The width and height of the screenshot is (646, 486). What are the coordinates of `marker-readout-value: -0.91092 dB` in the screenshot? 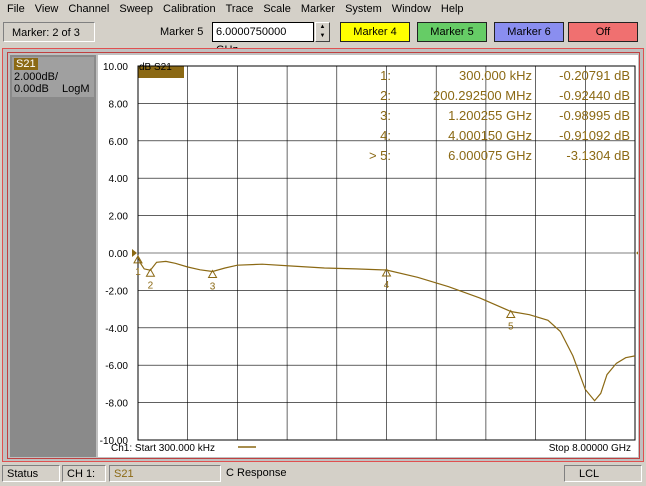 It's located at (594, 135).